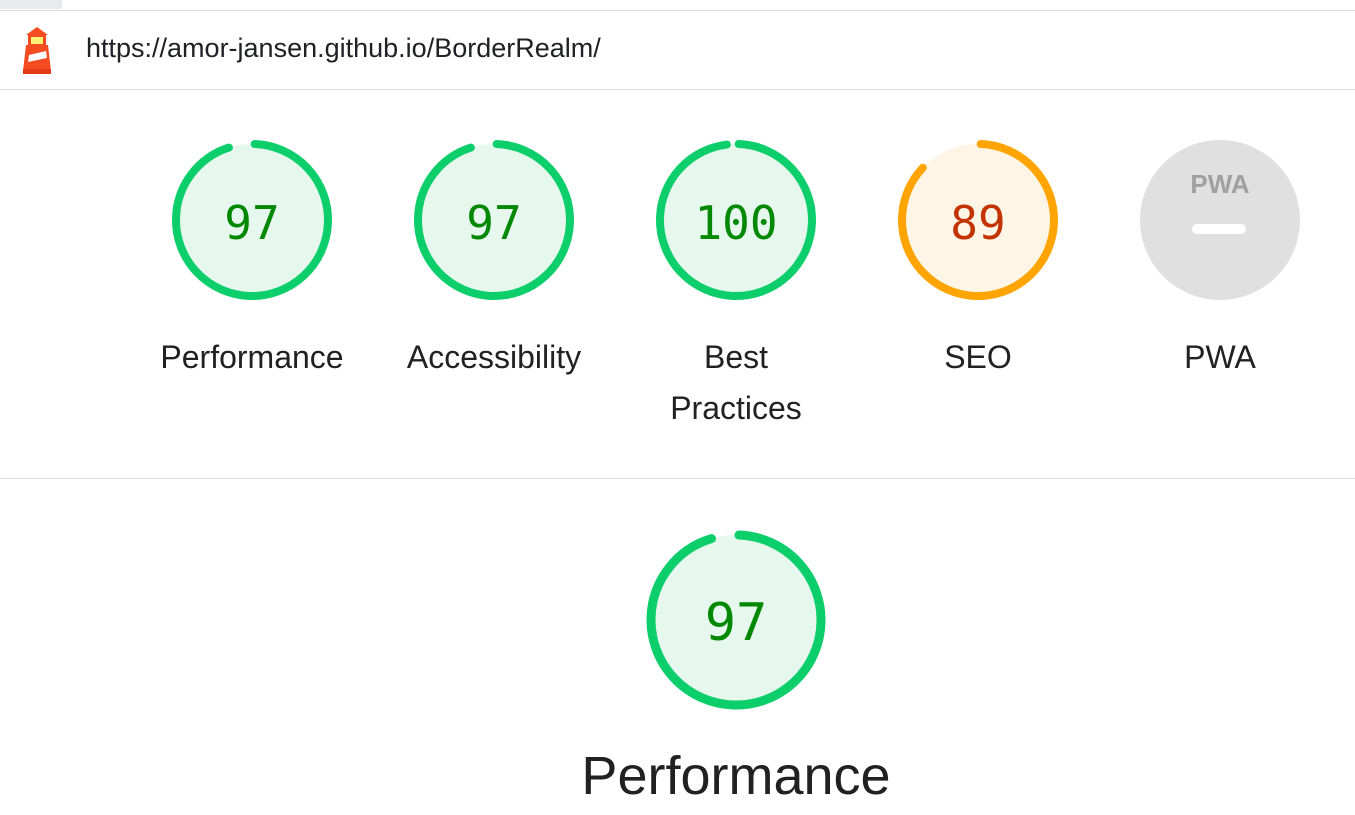 This screenshot has height=815, width=1355. Describe the element at coordinates (1219, 229) in the screenshot. I see `pwa-dash-icon` at that location.